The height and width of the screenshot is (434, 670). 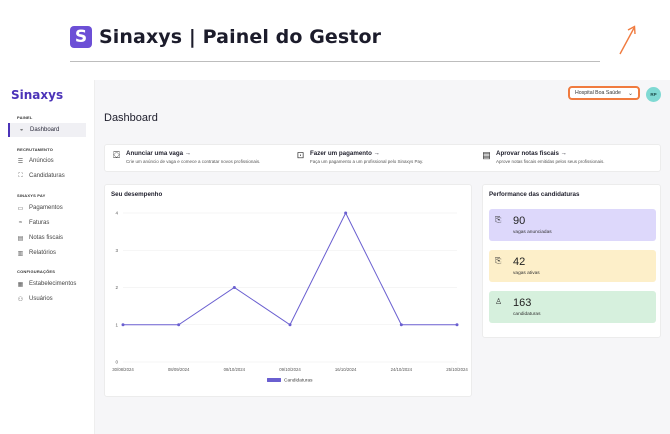 What do you see at coordinates (37, 95) in the screenshot?
I see `brand-logo: Sinaxys` at bounding box center [37, 95].